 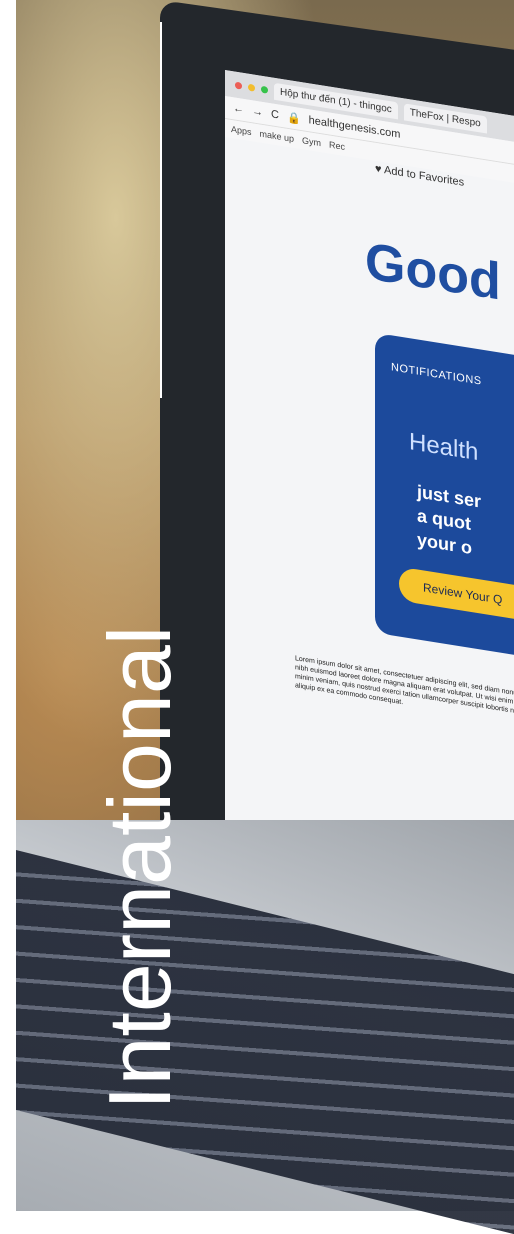 I want to click on bookmark-apps: Apps, so click(x=241, y=130).